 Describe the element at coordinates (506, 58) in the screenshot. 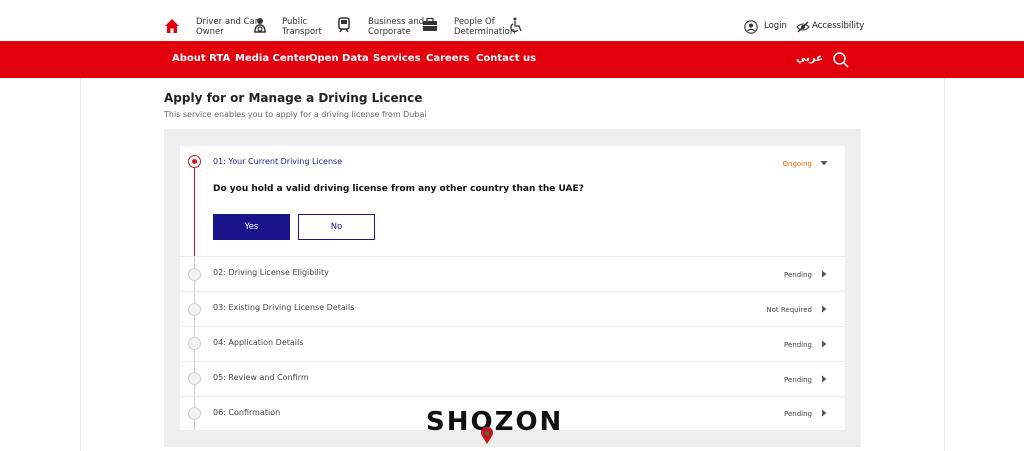

I see `nav-item-contact: Contact us` at that location.